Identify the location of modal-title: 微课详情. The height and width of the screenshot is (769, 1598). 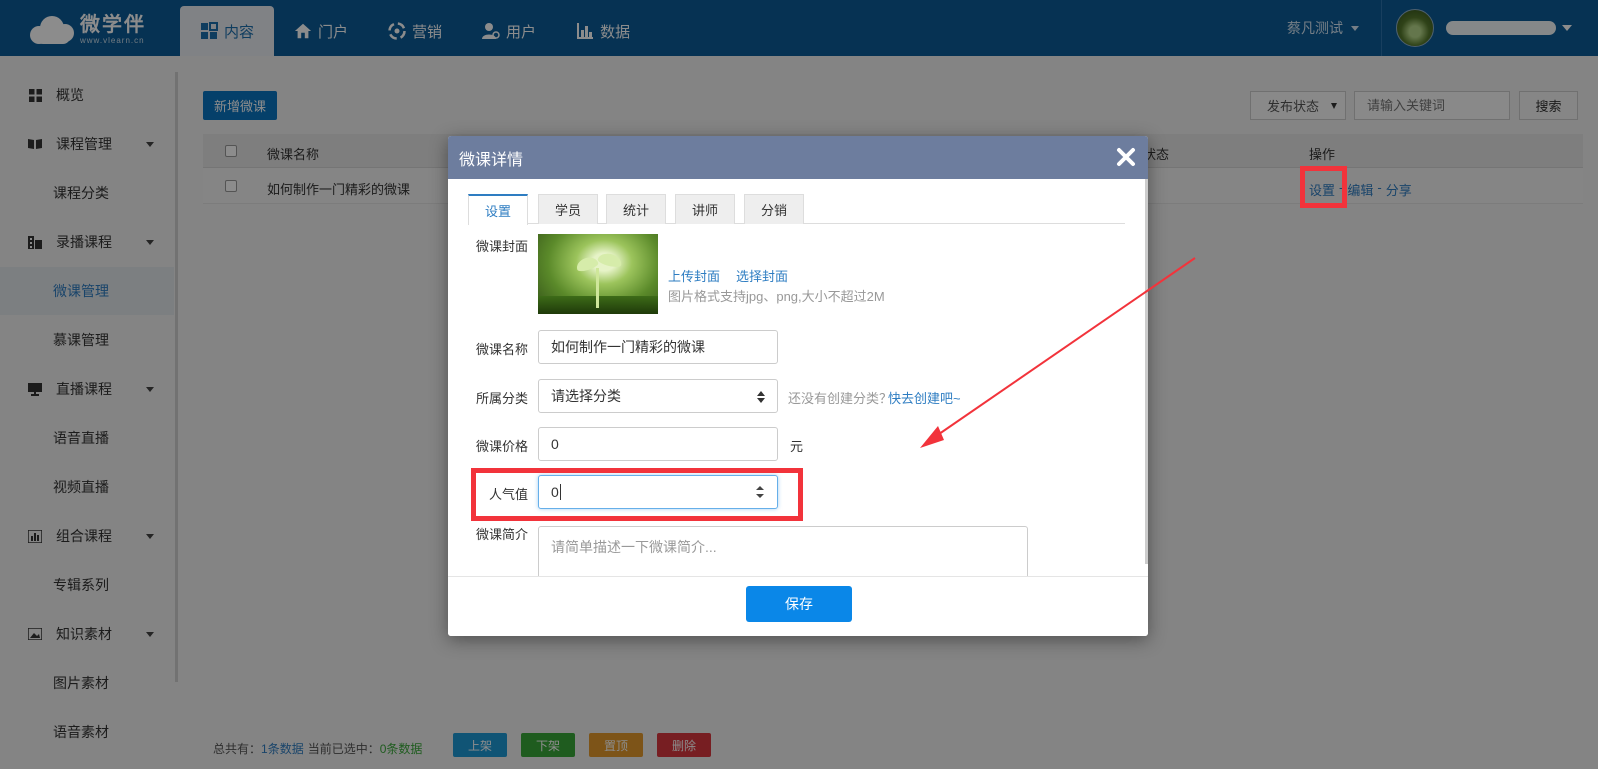
(491, 160).